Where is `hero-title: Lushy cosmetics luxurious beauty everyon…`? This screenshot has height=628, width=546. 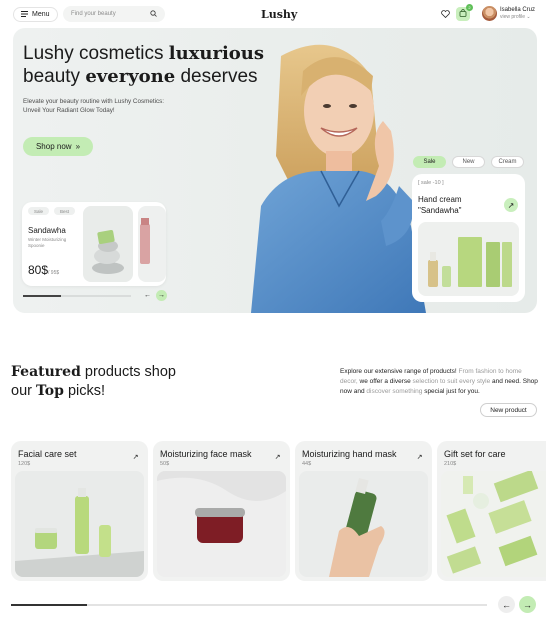
hero-title: Lushy cosmetics luxurious beauty everyon… is located at coordinates (144, 65).